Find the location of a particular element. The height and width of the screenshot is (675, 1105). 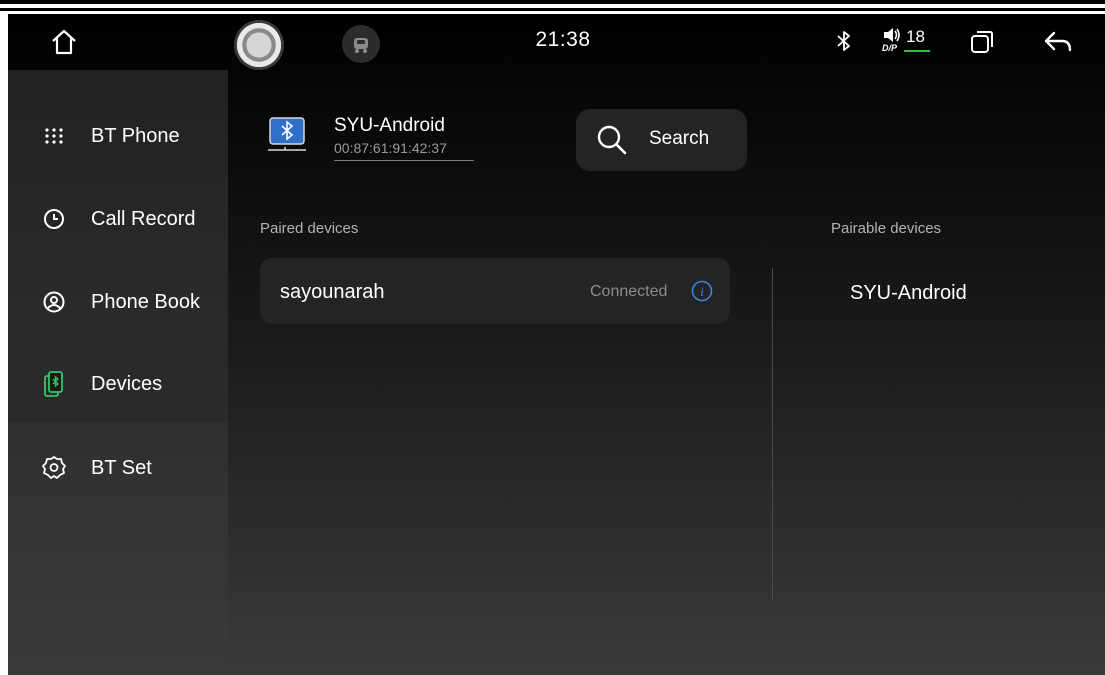

volume-indicator: D/P 18 is located at coordinates (910, 41).